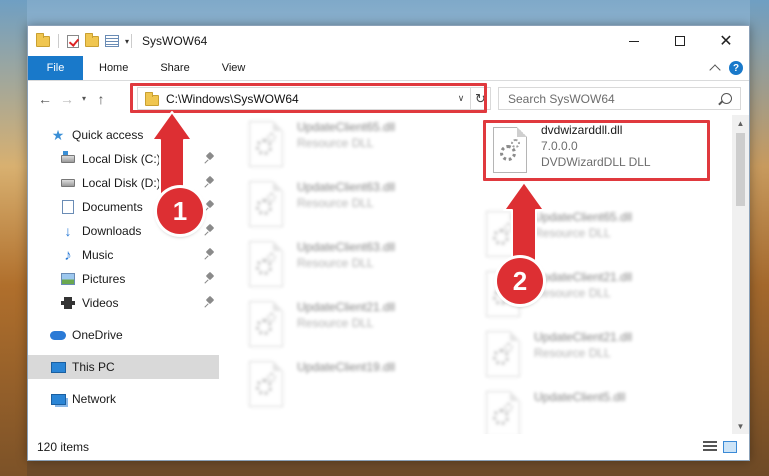 The image size is (769, 476). What do you see at coordinates (388, 41) in the screenshot?
I see `title-bar: ▾ SysWOW64 ✕` at bounding box center [388, 41].